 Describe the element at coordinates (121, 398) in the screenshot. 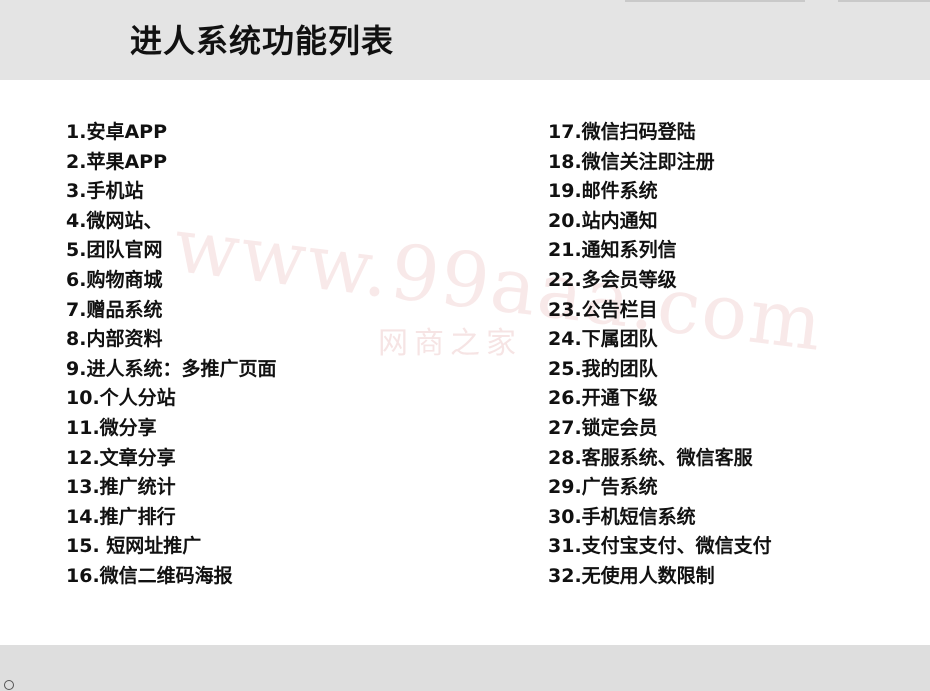

I see `feature-item: 10.个人分站` at that location.